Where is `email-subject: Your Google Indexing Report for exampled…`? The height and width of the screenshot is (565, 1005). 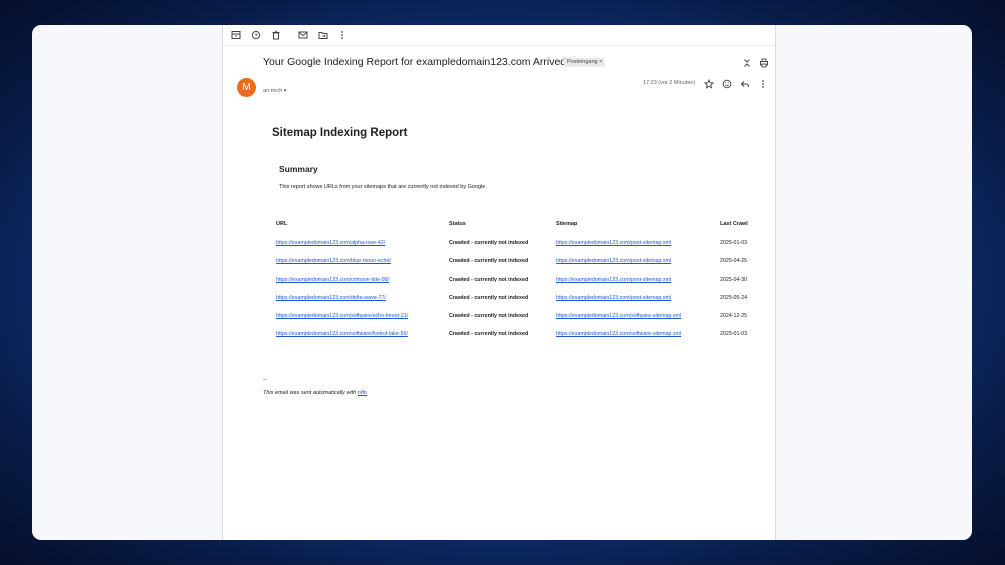 email-subject: Your Google Indexing Report for exampled… is located at coordinates (416, 62).